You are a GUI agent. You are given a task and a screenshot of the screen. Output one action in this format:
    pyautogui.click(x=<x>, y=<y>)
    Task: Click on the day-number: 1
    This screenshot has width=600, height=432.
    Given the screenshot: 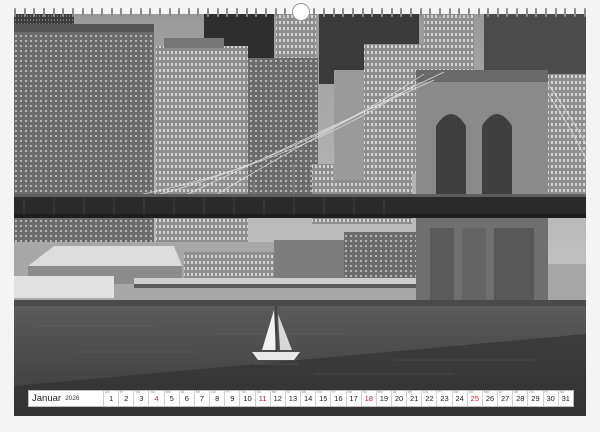 What is the action you would take?
    pyautogui.click(x=111, y=398)
    